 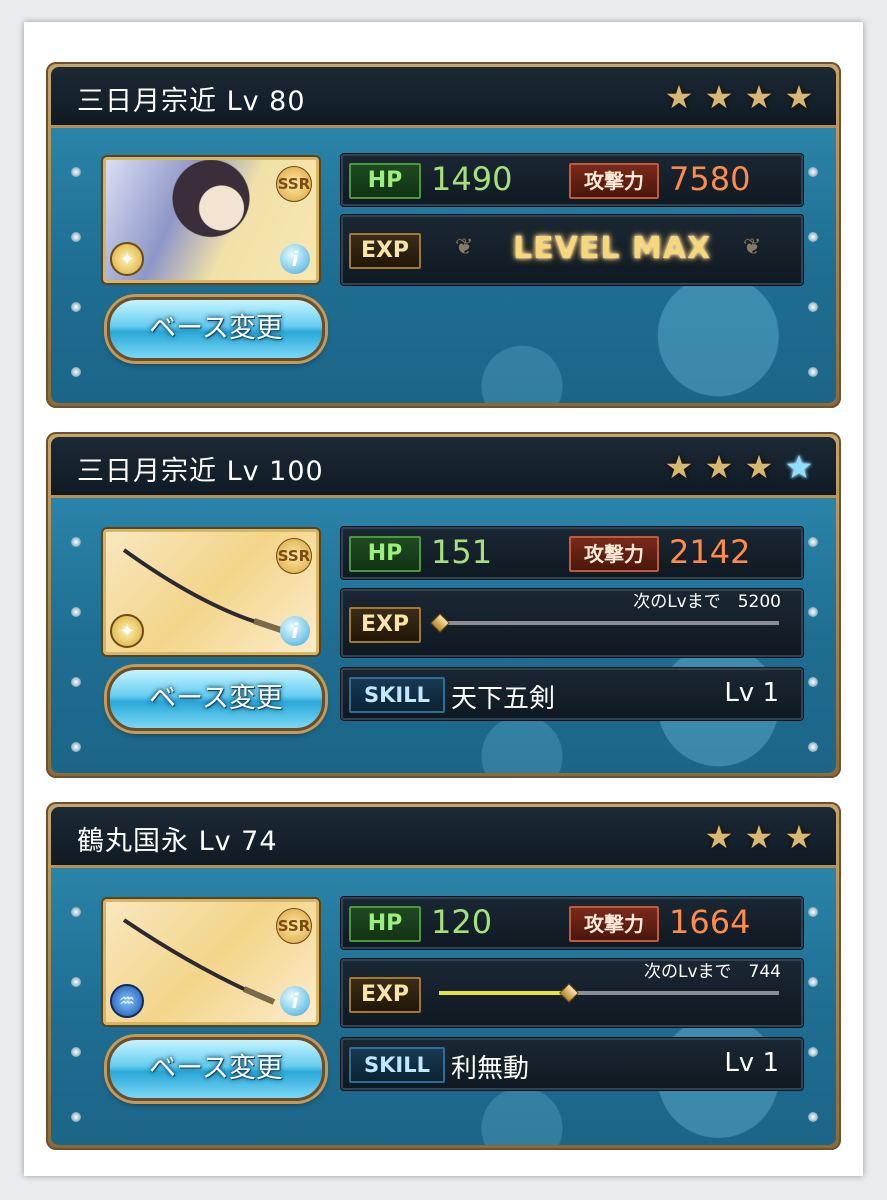 What do you see at coordinates (710, 179) in the screenshot?
I see `attack-value: 7580` at bounding box center [710, 179].